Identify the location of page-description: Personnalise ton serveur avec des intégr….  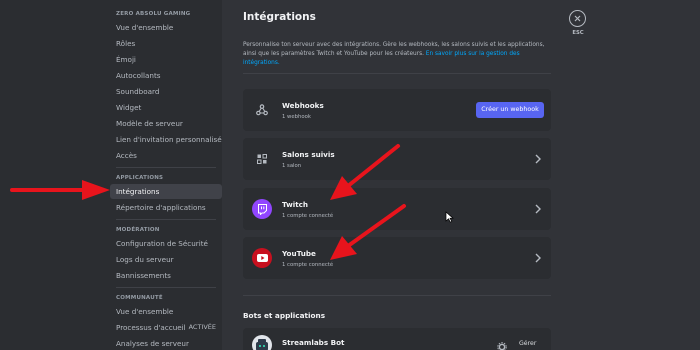
(396, 54).